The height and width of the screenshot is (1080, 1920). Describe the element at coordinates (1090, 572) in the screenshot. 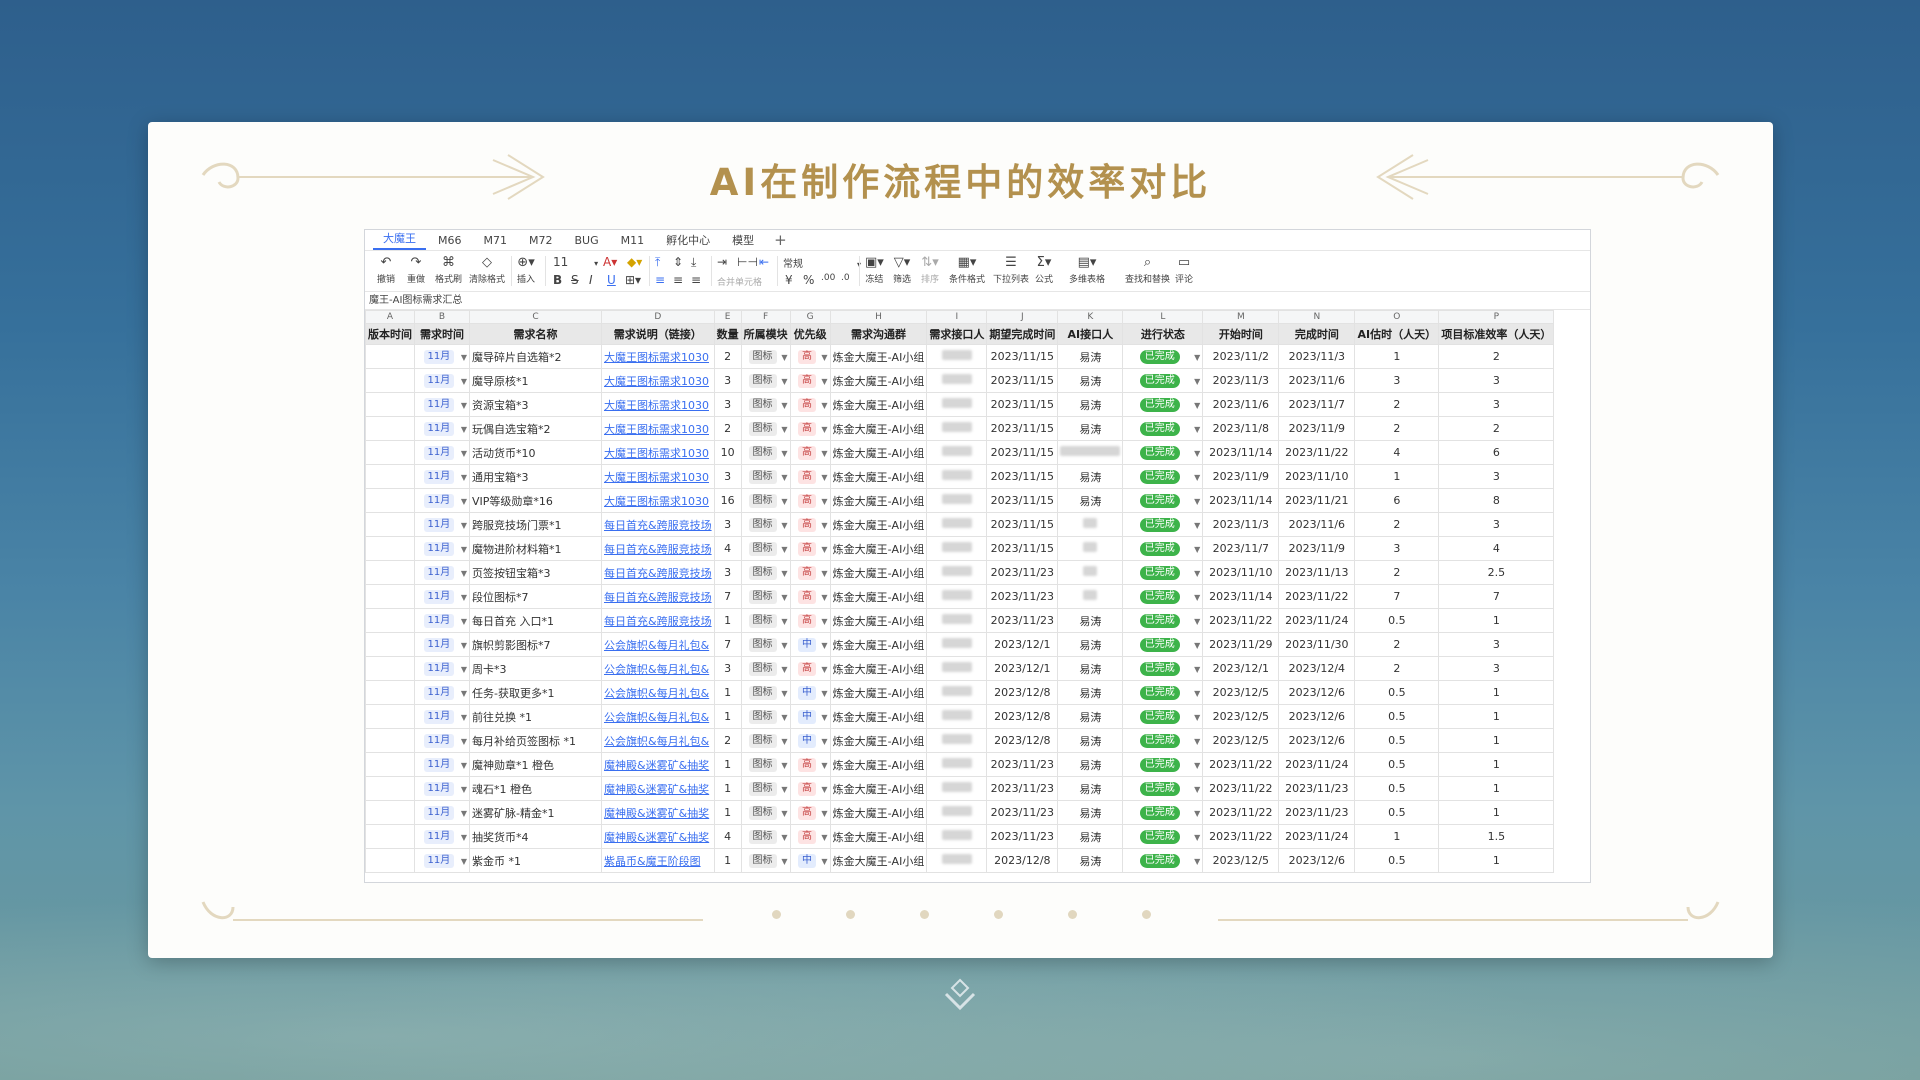

I see `ai-contact-cell` at that location.